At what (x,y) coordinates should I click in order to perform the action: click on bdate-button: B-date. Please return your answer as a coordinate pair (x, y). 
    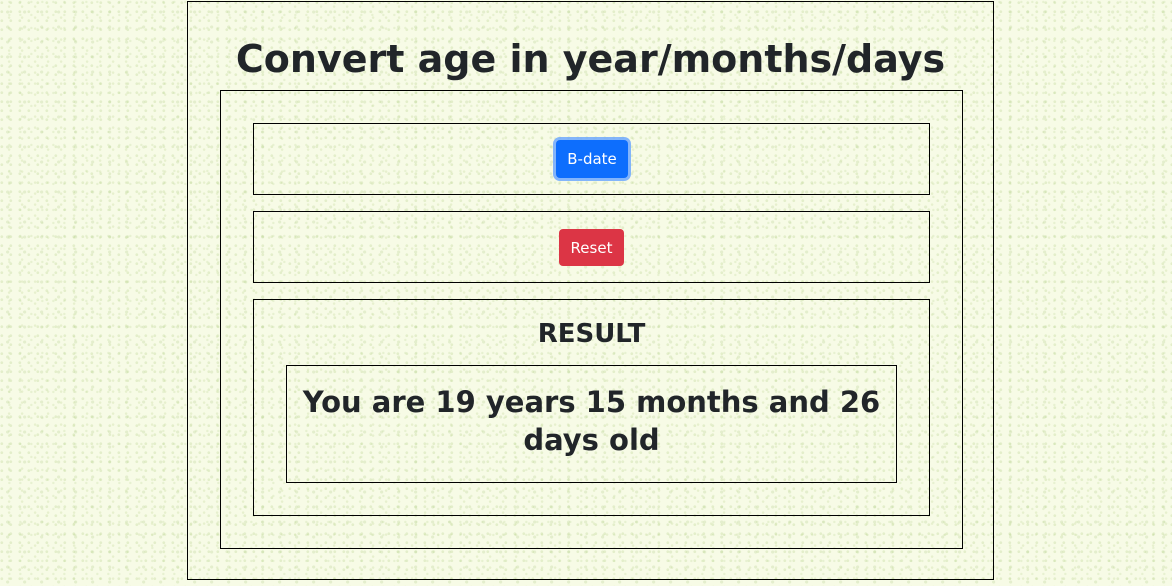
    Looking at the image, I should click on (592, 159).